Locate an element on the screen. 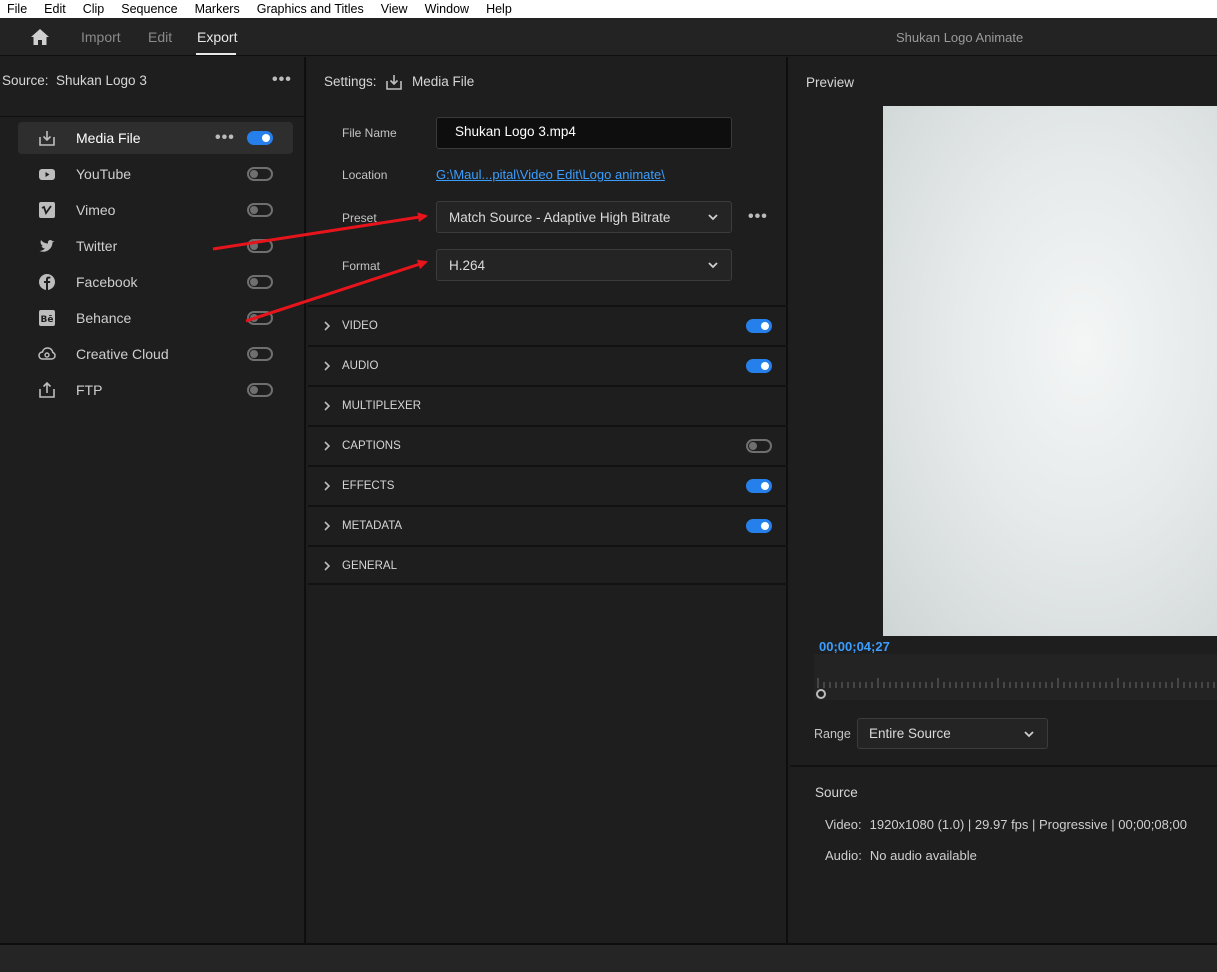  format-value: H.264 is located at coordinates (467, 265).